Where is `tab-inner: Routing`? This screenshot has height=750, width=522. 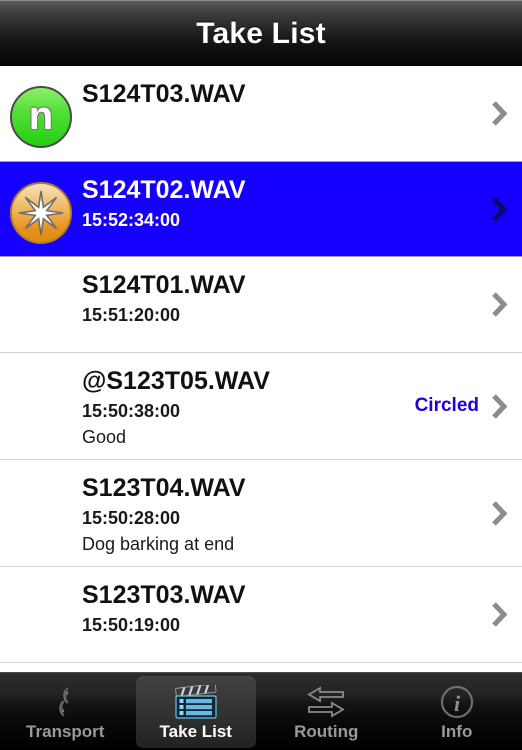 tab-inner: Routing is located at coordinates (326, 712).